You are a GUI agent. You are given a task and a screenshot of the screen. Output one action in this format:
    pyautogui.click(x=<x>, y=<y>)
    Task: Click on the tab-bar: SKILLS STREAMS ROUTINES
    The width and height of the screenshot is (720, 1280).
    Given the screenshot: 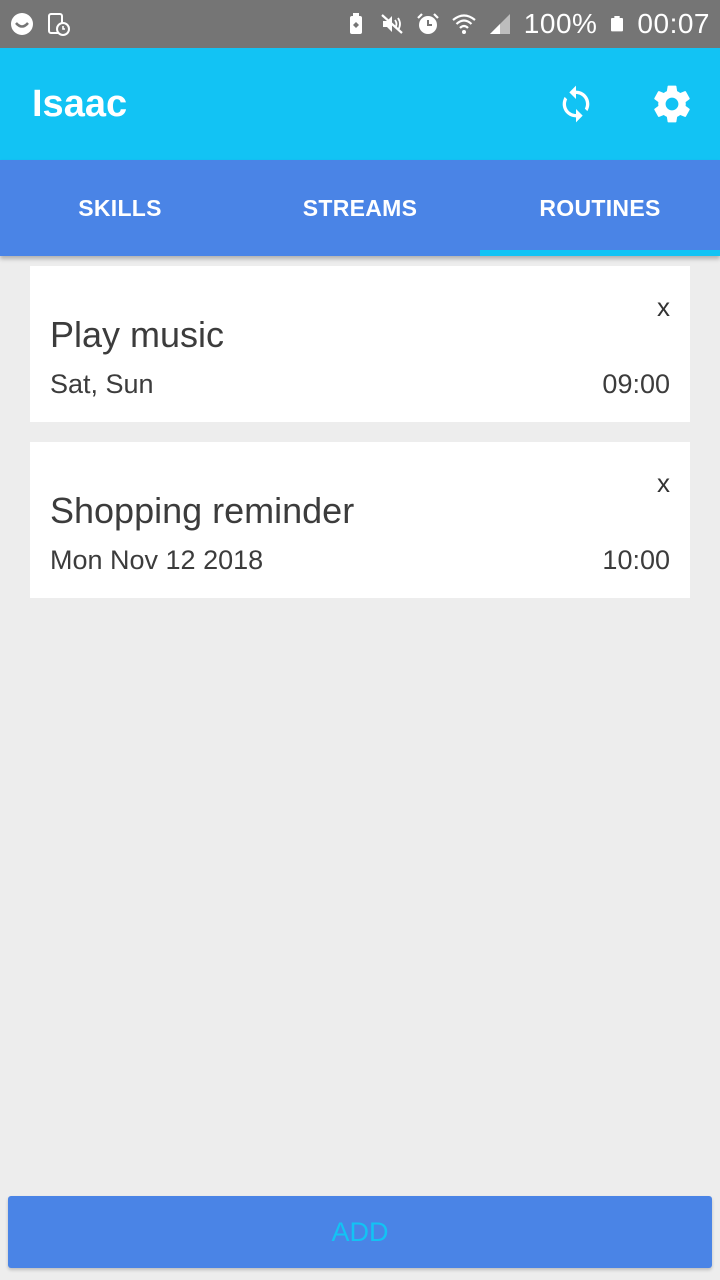 What is the action you would take?
    pyautogui.click(x=360, y=208)
    